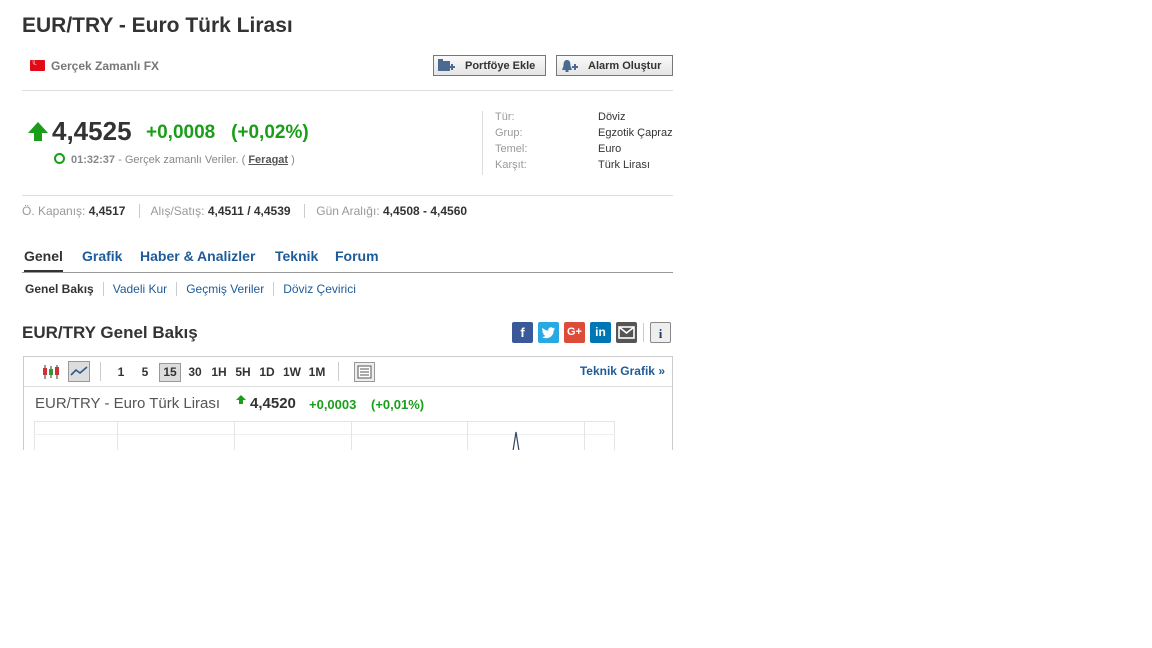 This screenshot has width=1152, height=648. I want to click on info-value: Türk Lirası, so click(624, 165).